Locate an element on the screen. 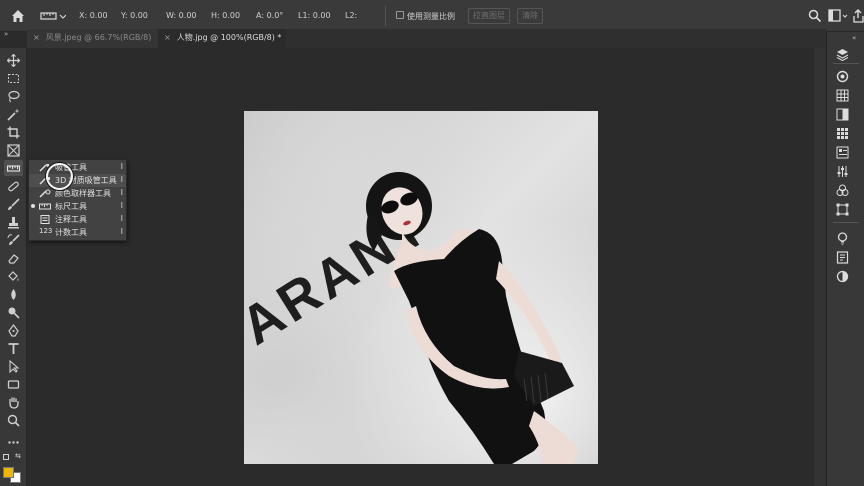 The height and width of the screenshot is (486, 864). straighten-layer-button: 拉直图层 is located at coordinates (489, 16).